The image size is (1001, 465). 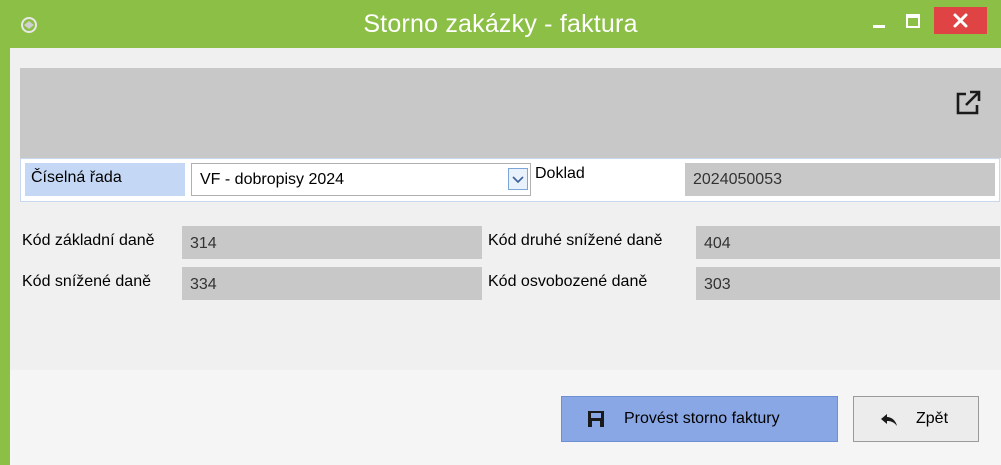 I want to click on chevron-down-icon, so click(x=518, y=179).